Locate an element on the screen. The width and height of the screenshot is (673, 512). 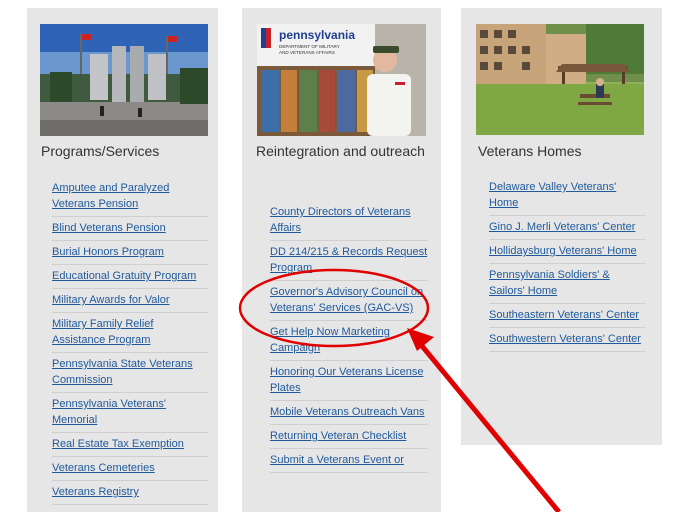
link-burial-honors: Burial Honors Program is located at coordinates (130, 252).